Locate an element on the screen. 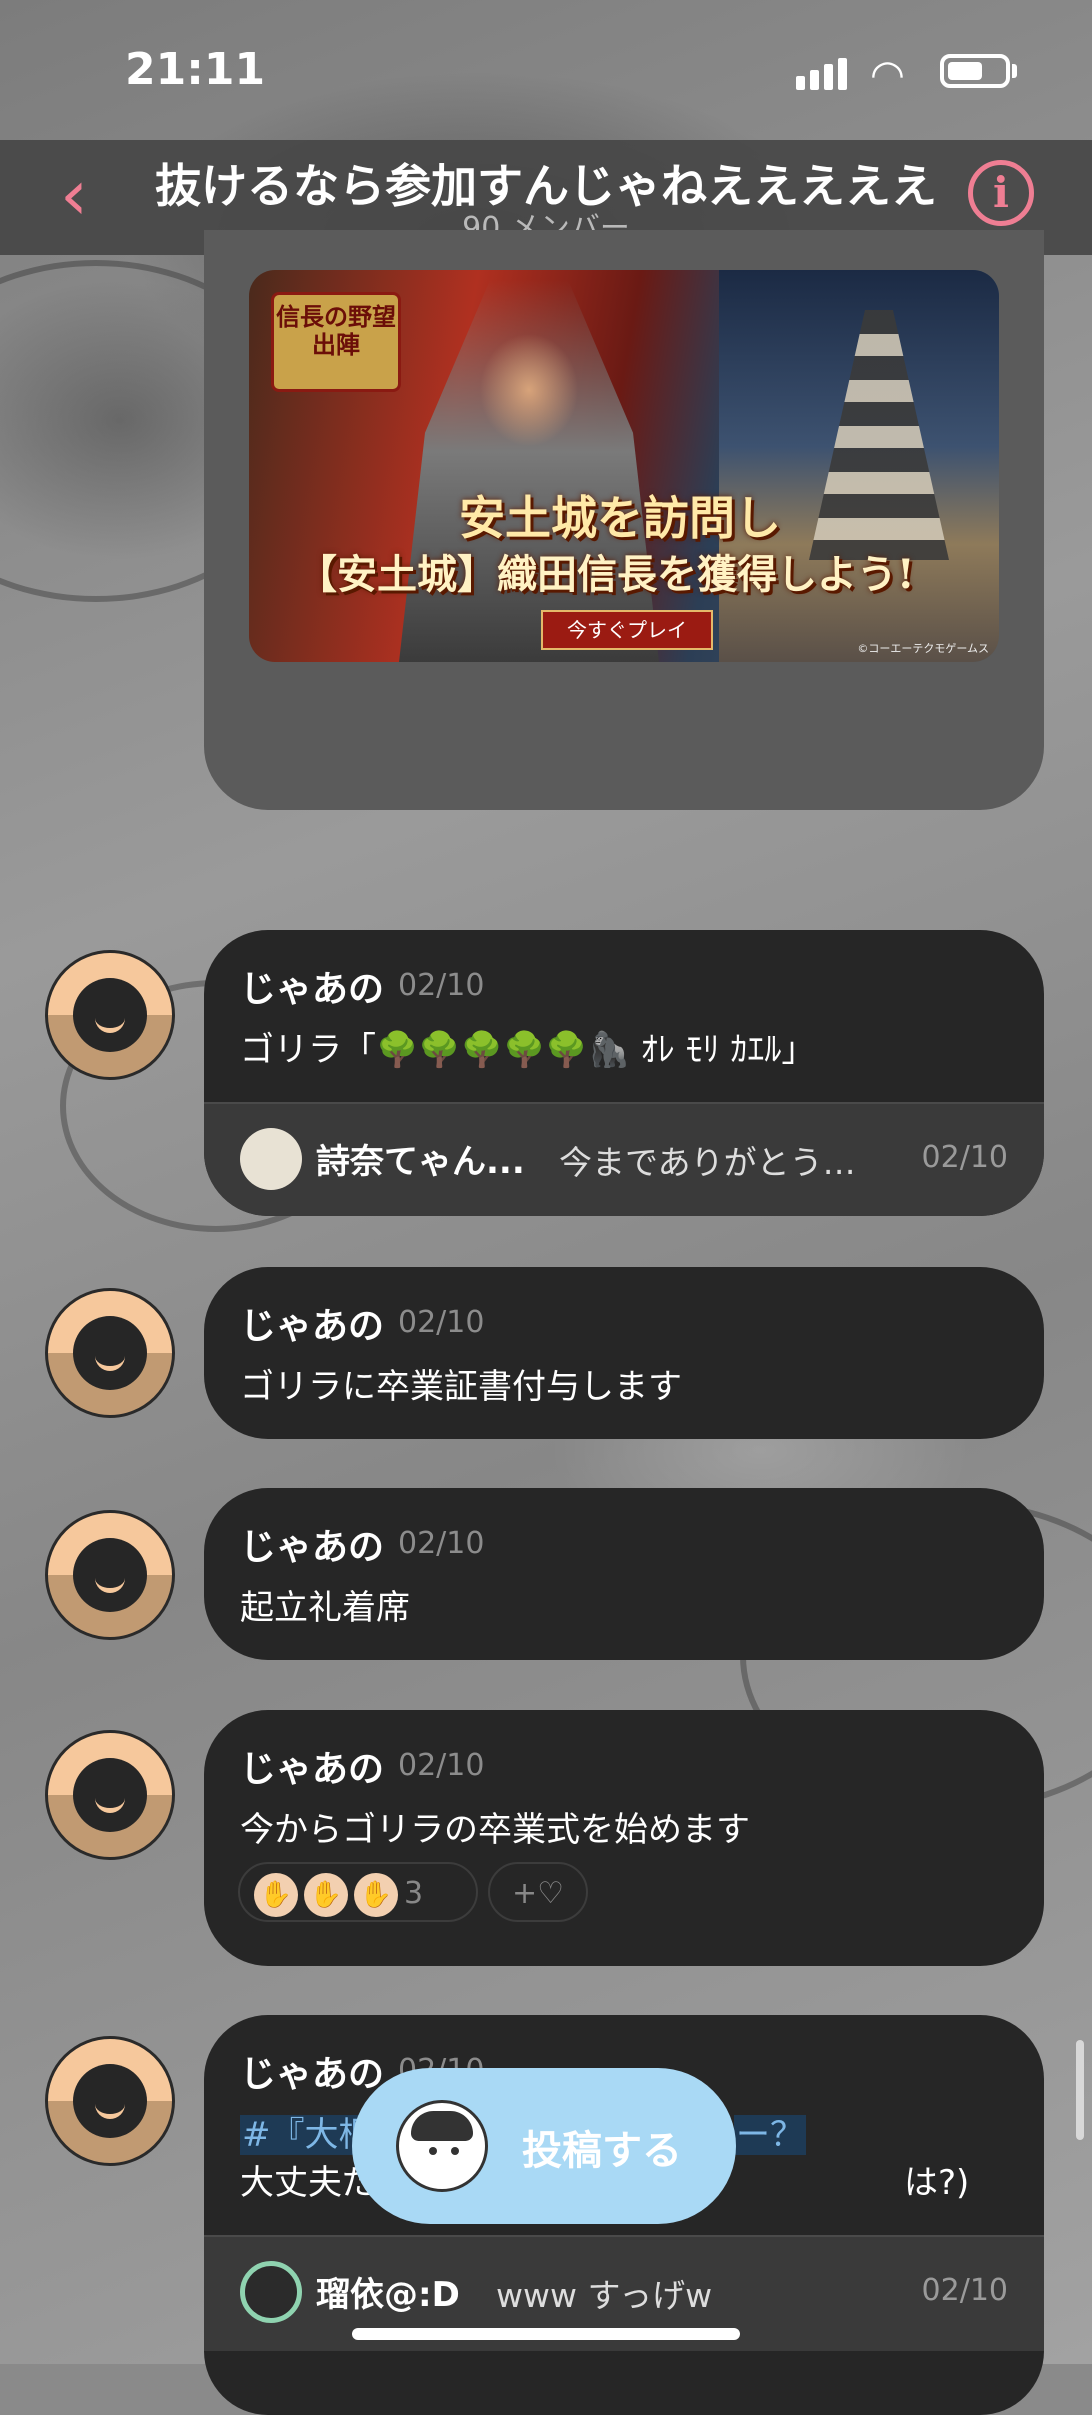 The image size is (1092, 2415). message-bubble: じゃあの 02/10 今からゴリラの卒業式を始めます ✋ ✋ ✋ 3 +♡ is located at coordinates (624, 1838).